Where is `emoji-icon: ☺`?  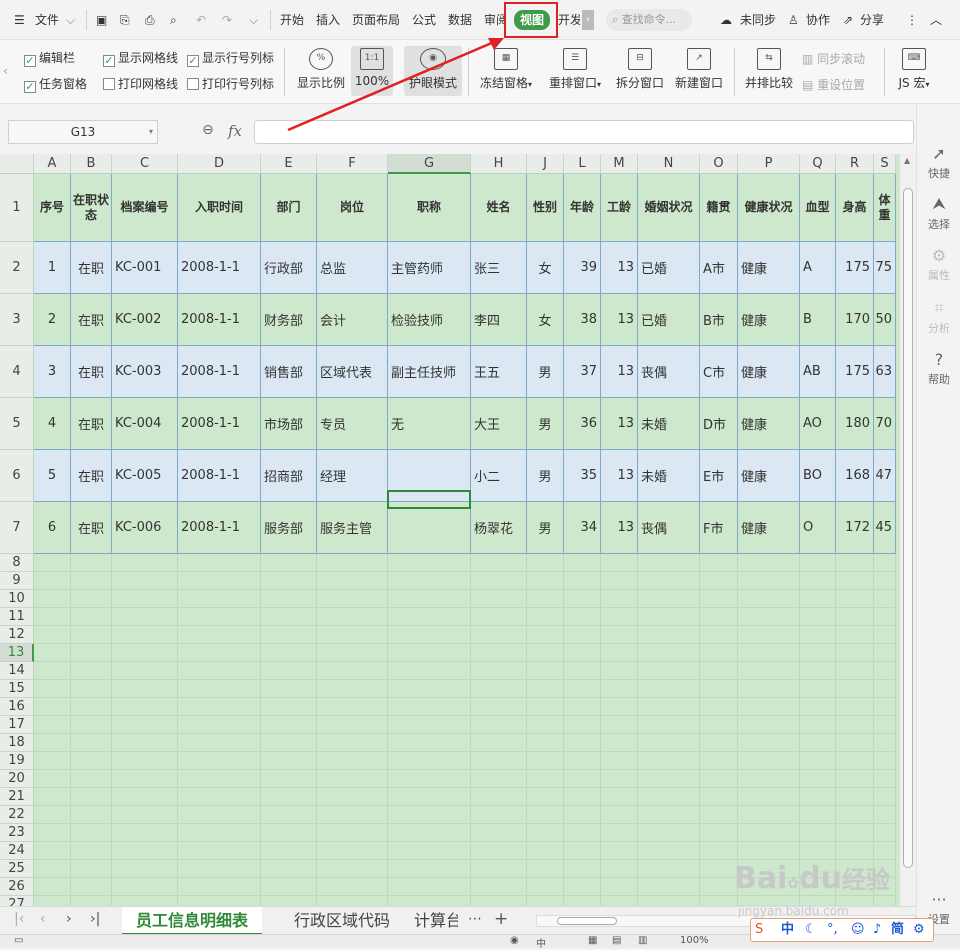 emoji-icon: ☺ is located at coordinates (858, 930).